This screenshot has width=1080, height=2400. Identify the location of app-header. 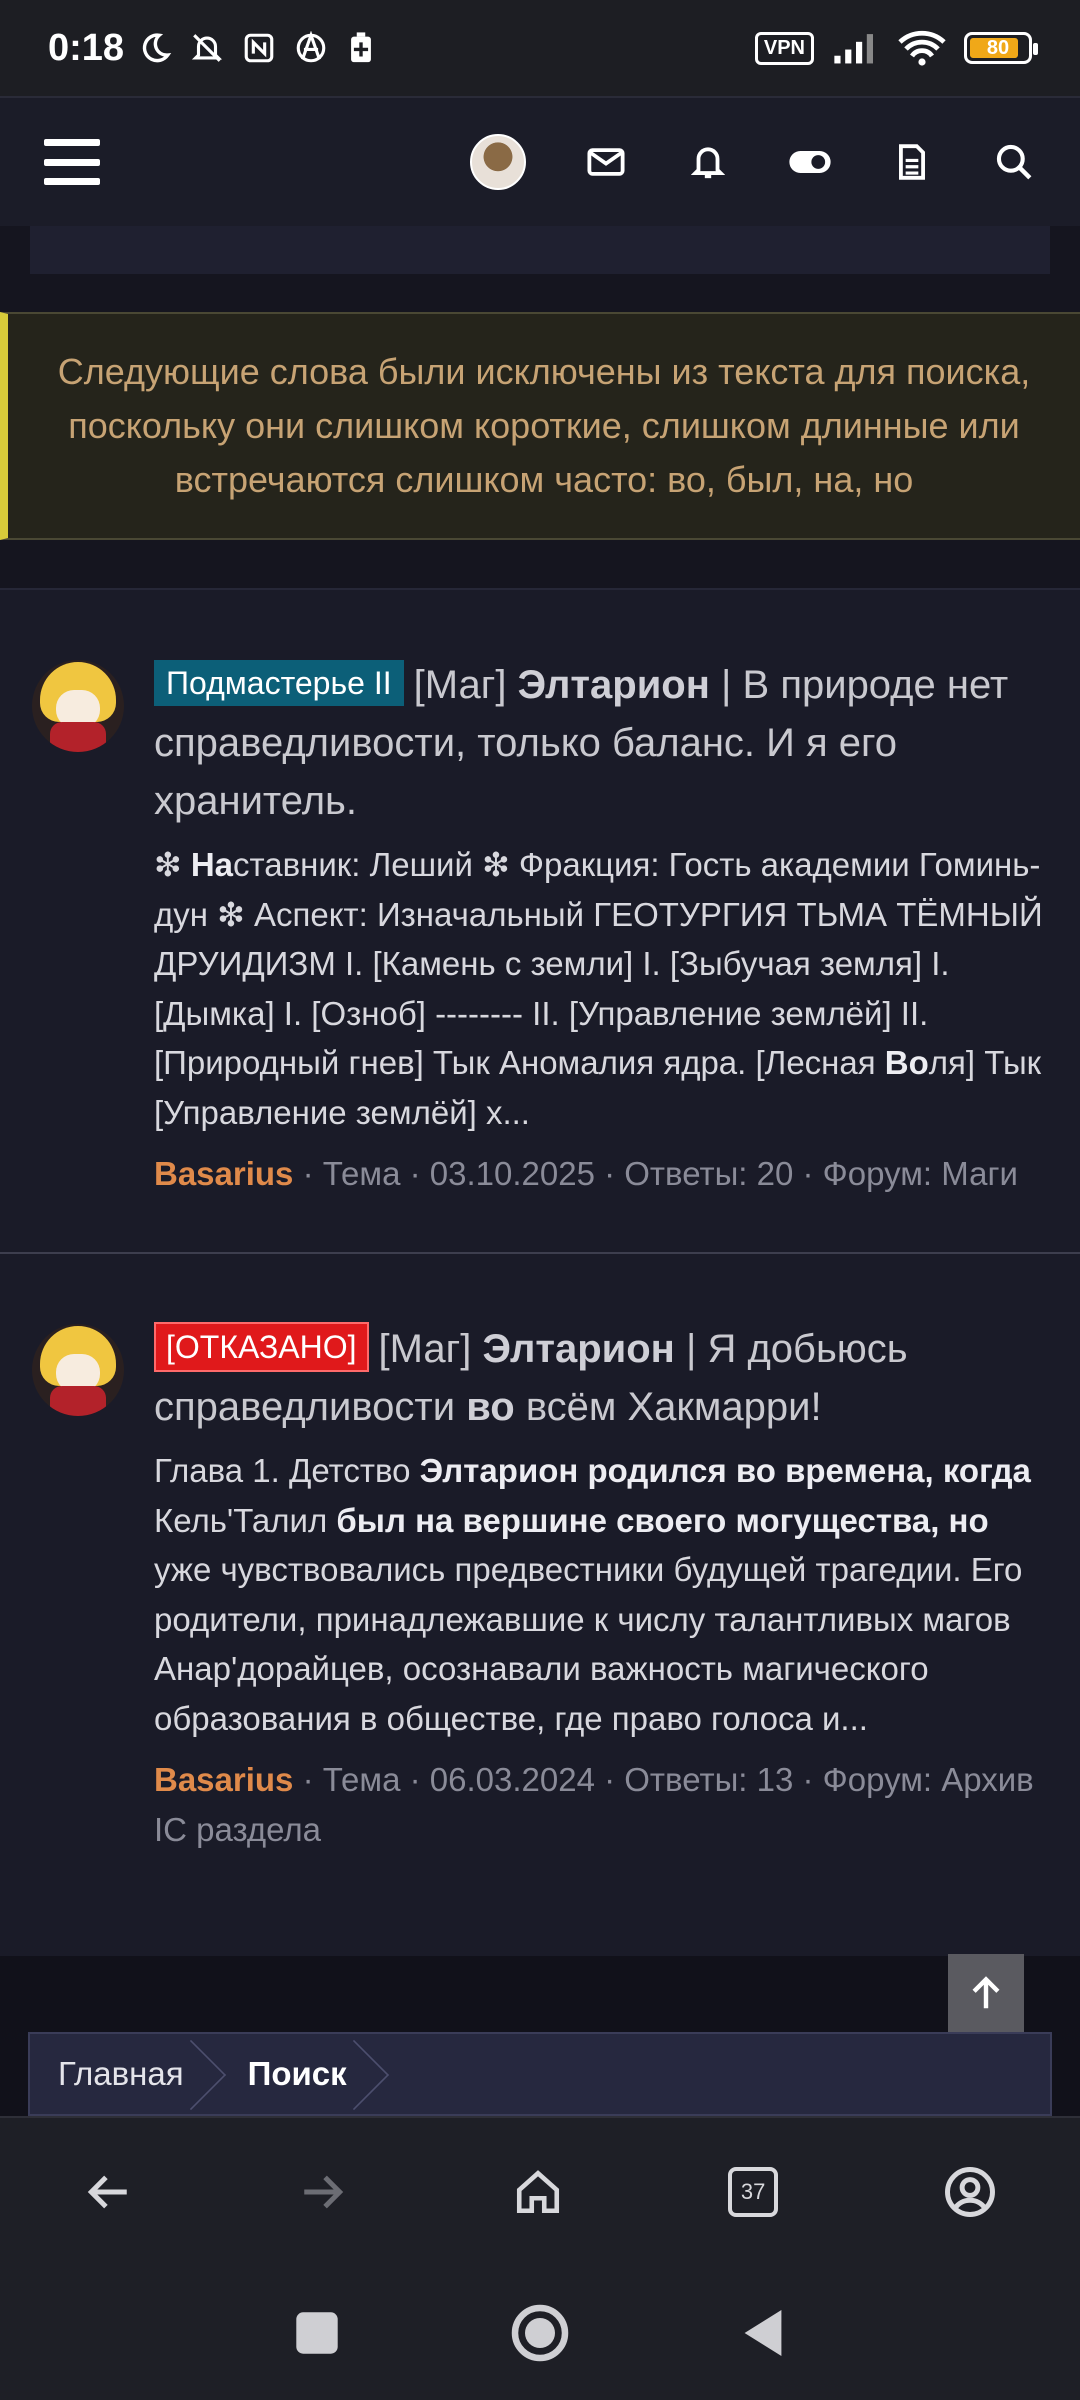
(540, 161).